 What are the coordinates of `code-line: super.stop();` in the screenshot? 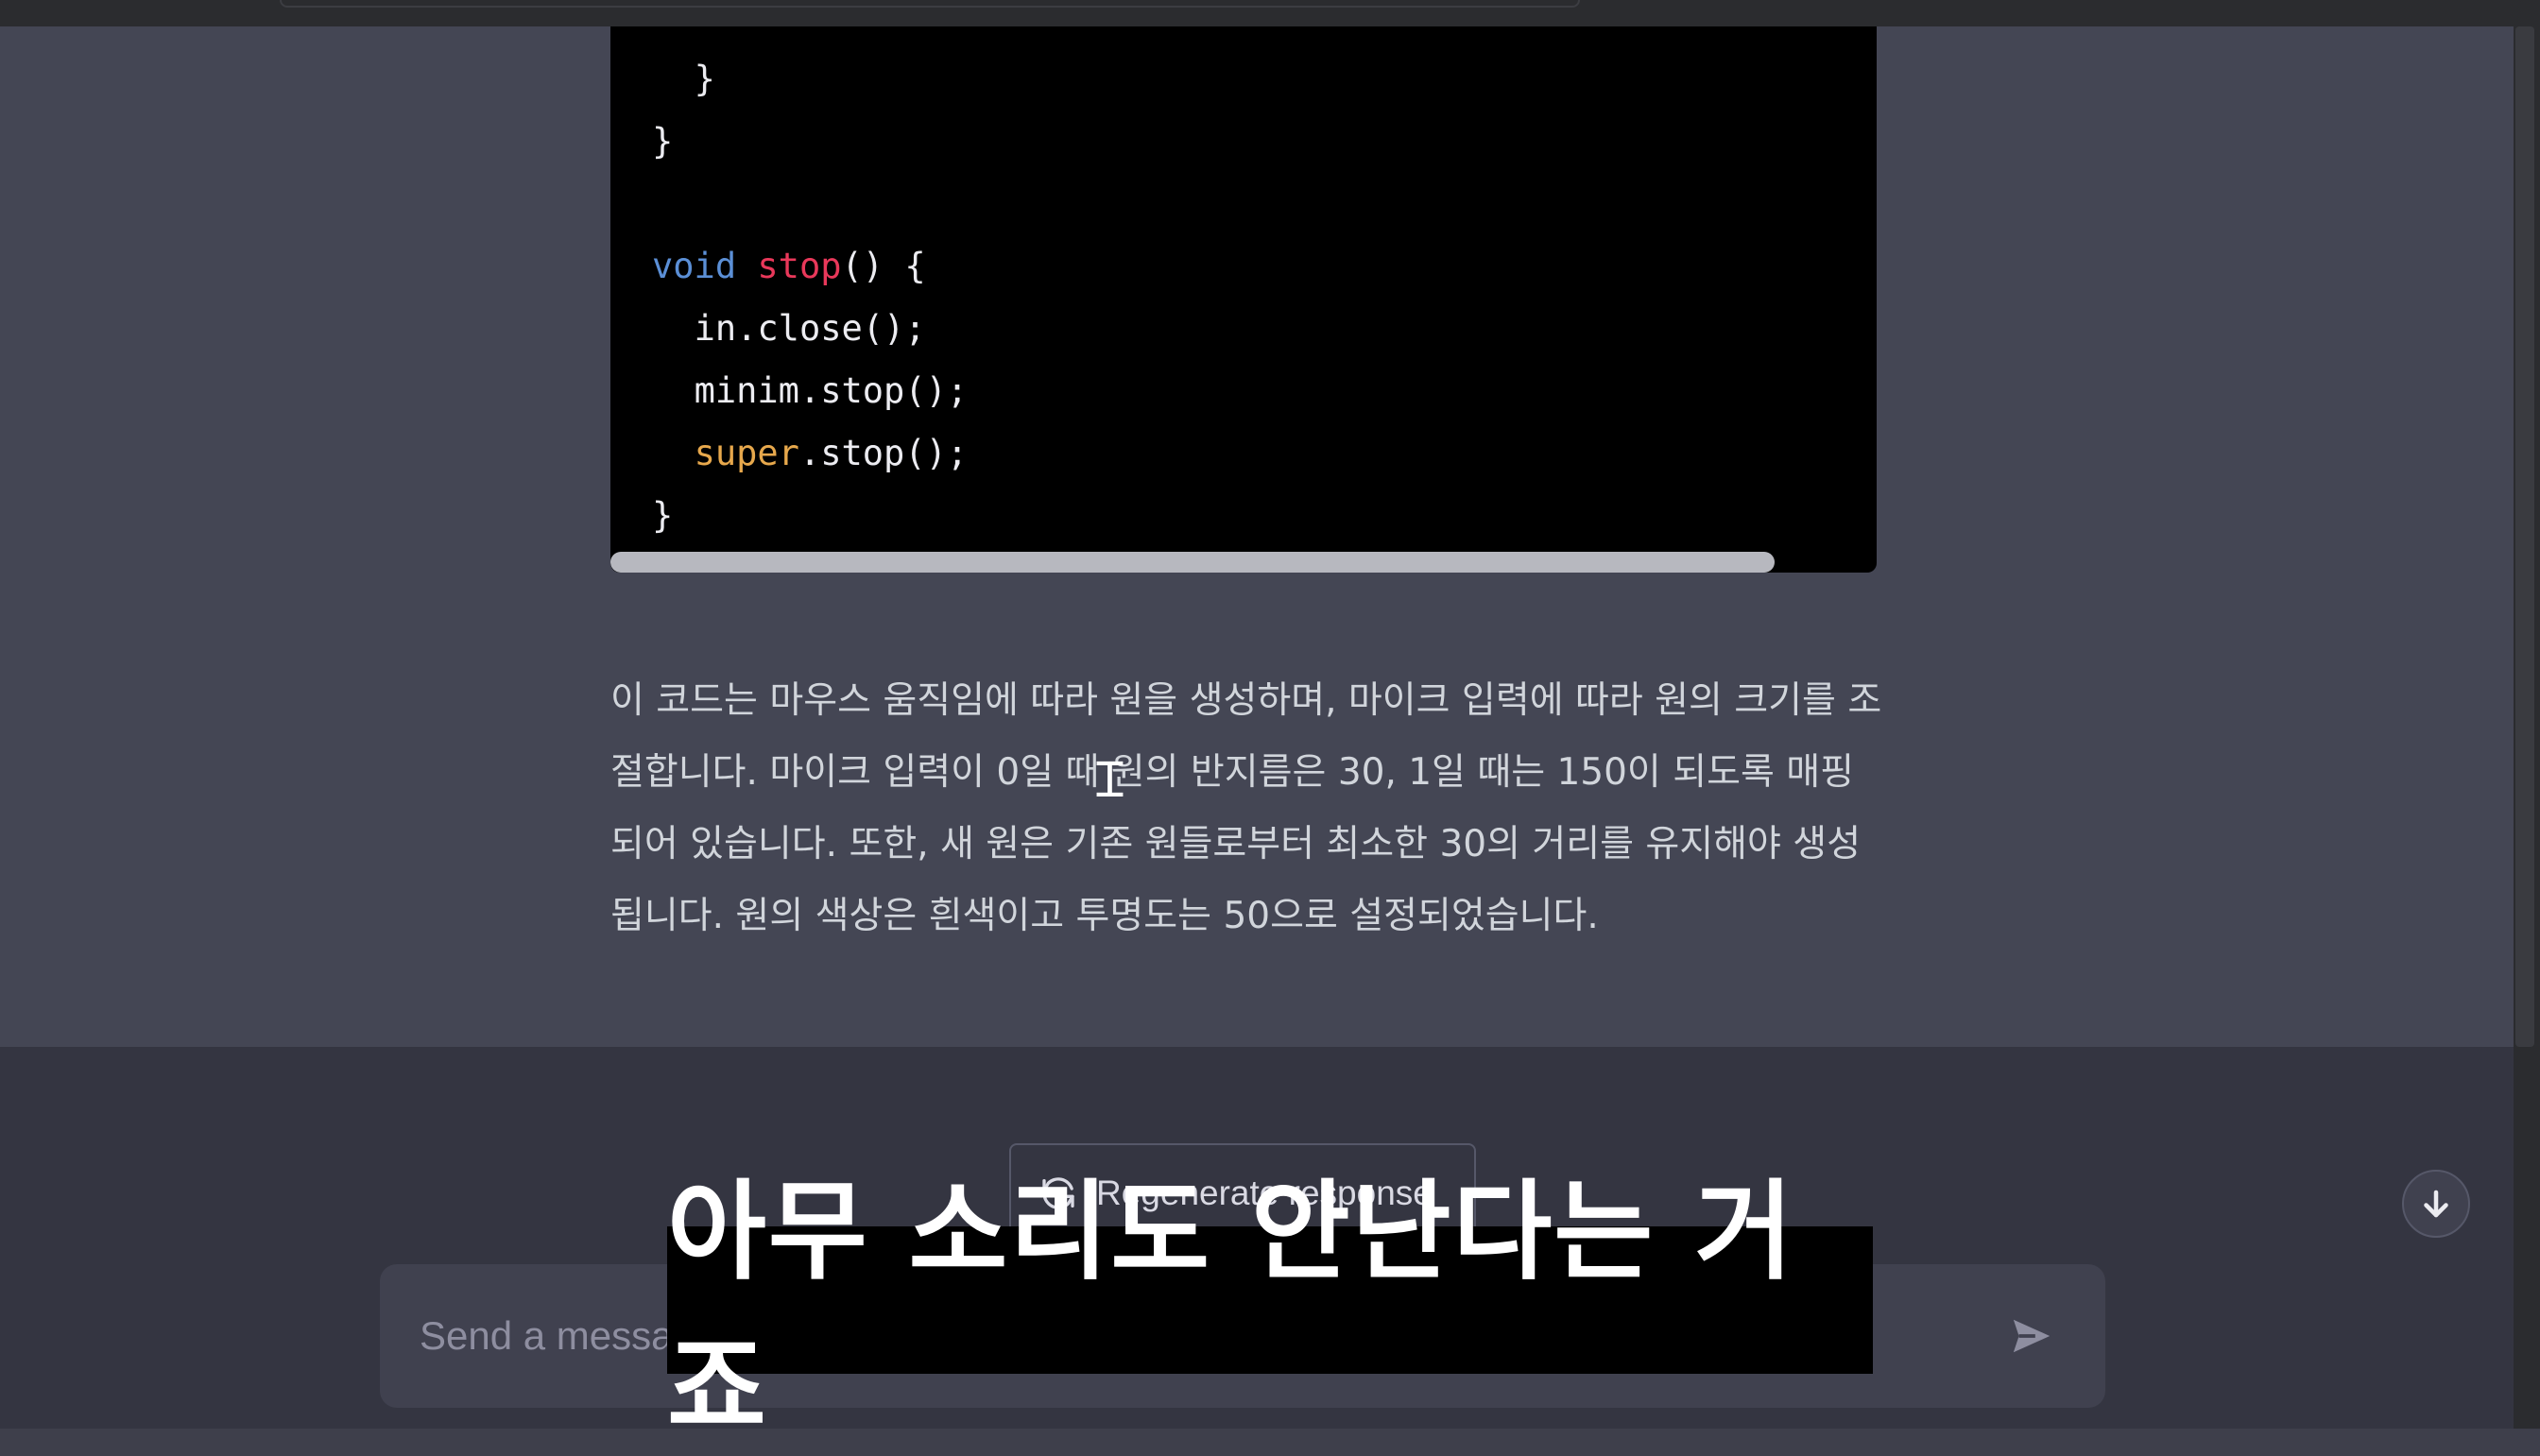 It's located at (810, 454).